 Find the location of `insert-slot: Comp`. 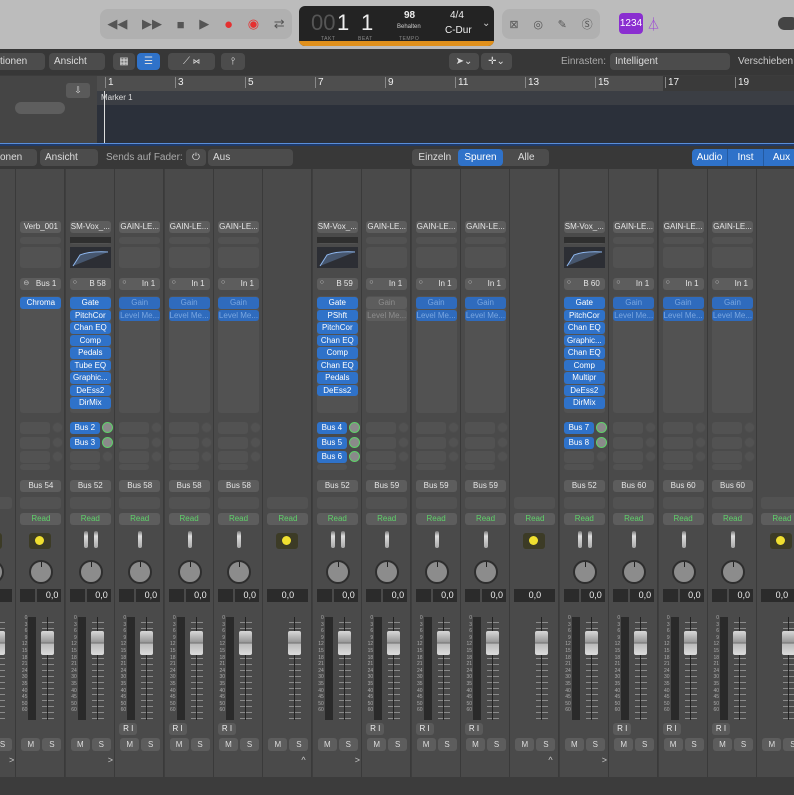

insert-slot: Comp is located at coordinates (90, 340).